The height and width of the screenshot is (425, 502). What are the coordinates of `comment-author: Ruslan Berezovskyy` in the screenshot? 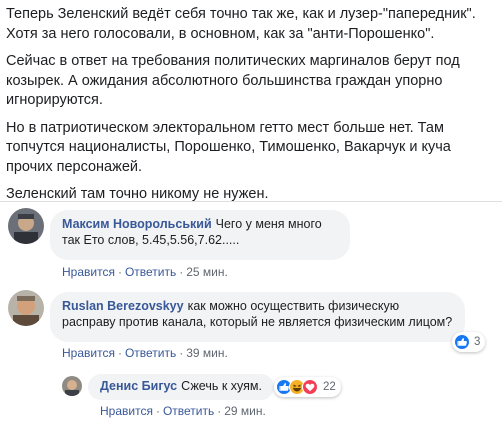 It's located at (123, 306).